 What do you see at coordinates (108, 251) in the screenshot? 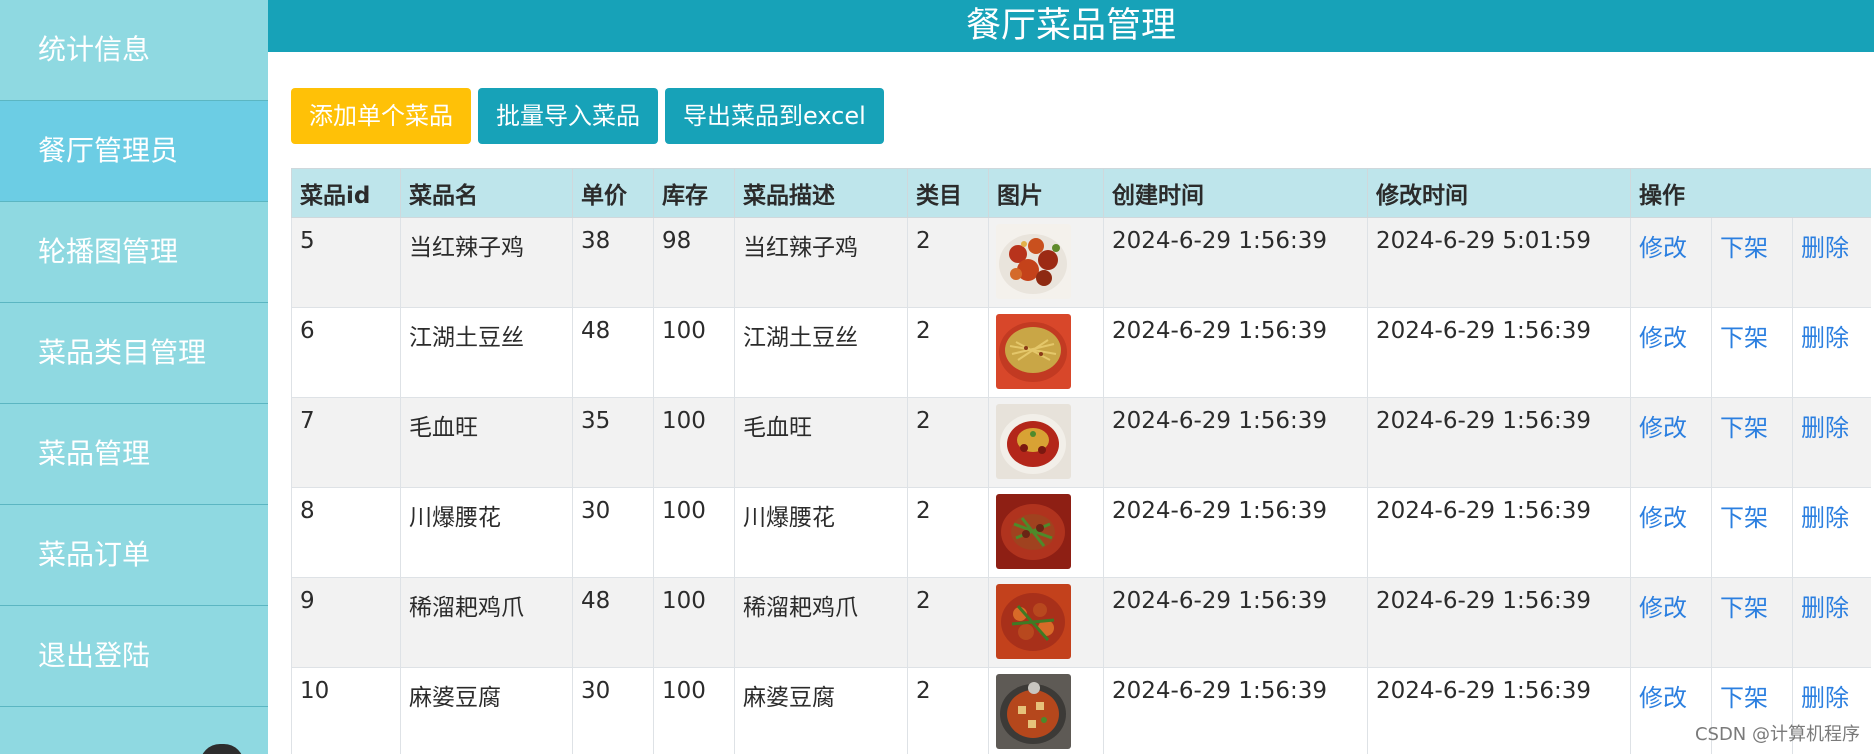
I see `sidebar-item-label: 轮播图管理` at bounding box center [108, 251].